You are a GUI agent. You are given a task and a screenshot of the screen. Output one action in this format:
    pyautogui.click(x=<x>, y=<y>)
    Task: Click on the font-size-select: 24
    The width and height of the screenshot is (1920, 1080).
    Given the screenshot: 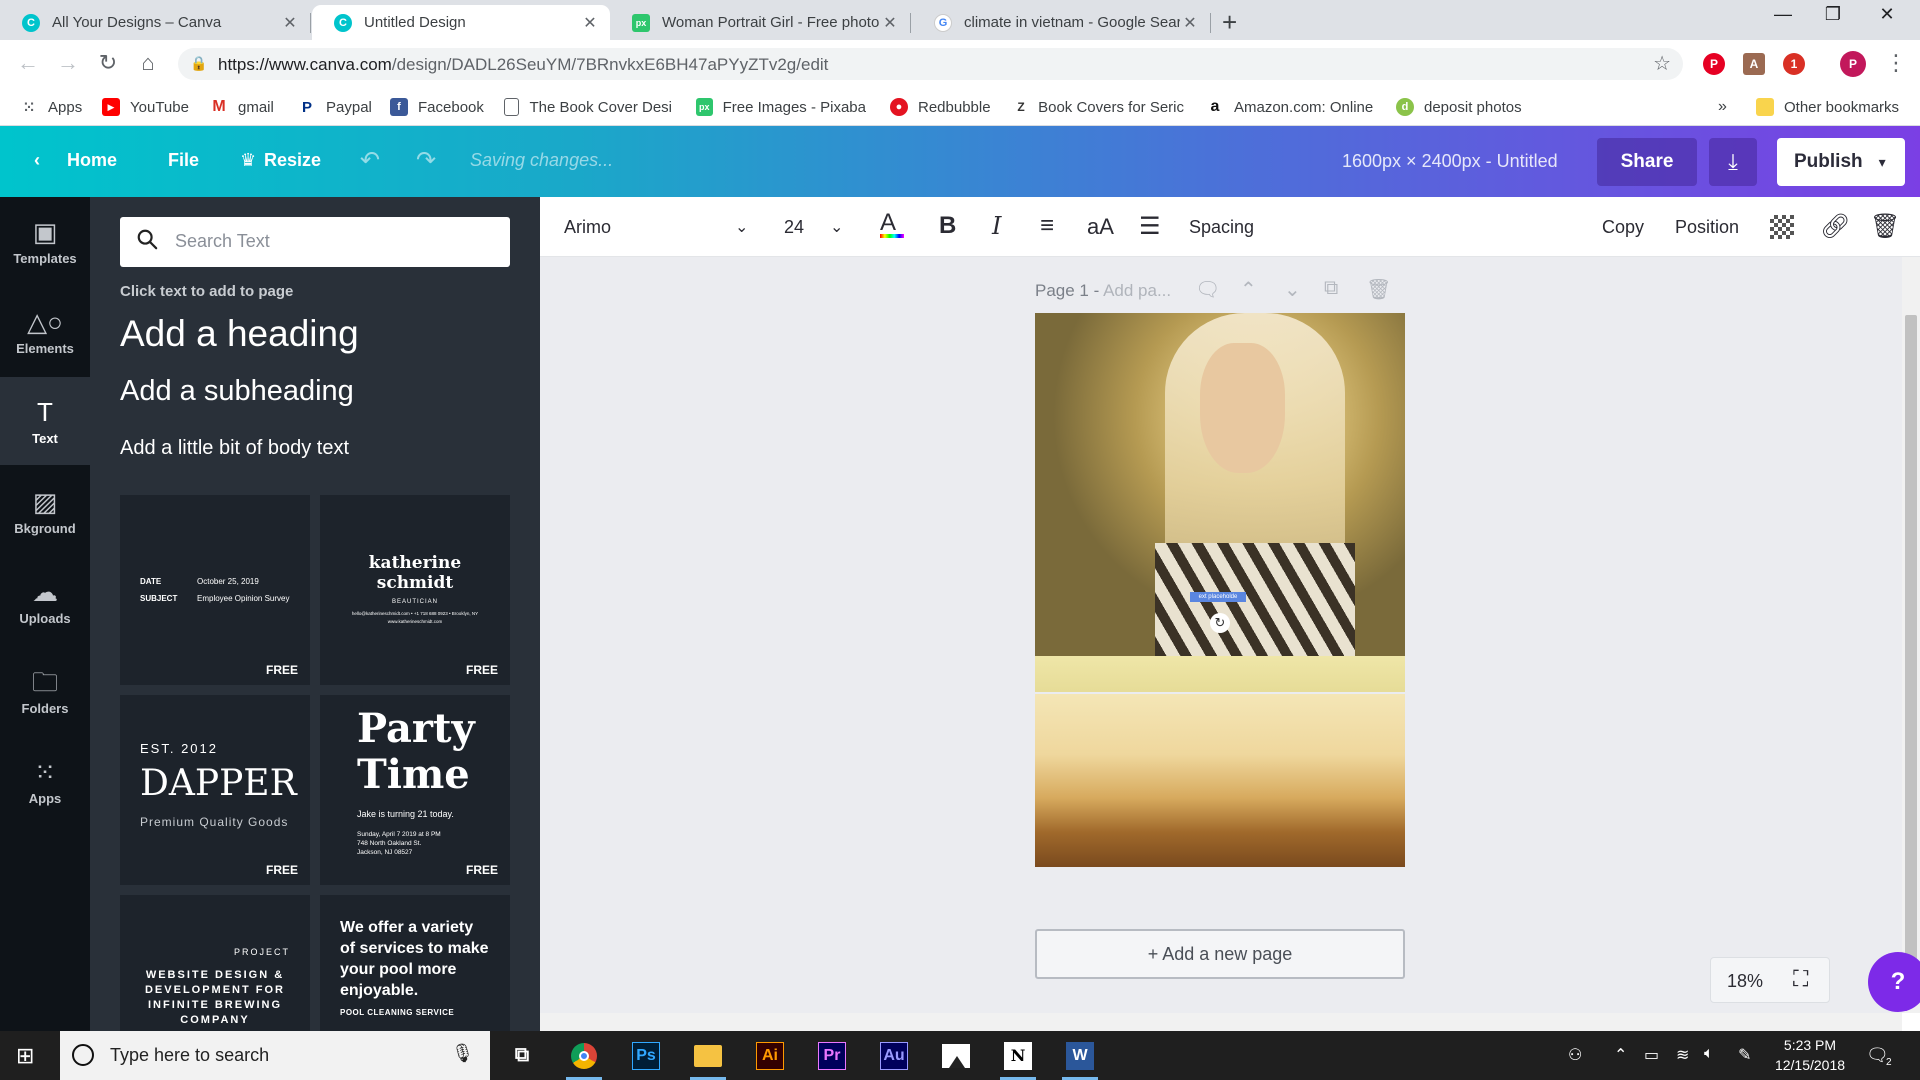 What is the action you would take?
    pyautogui.click(x=794, y=227)
    